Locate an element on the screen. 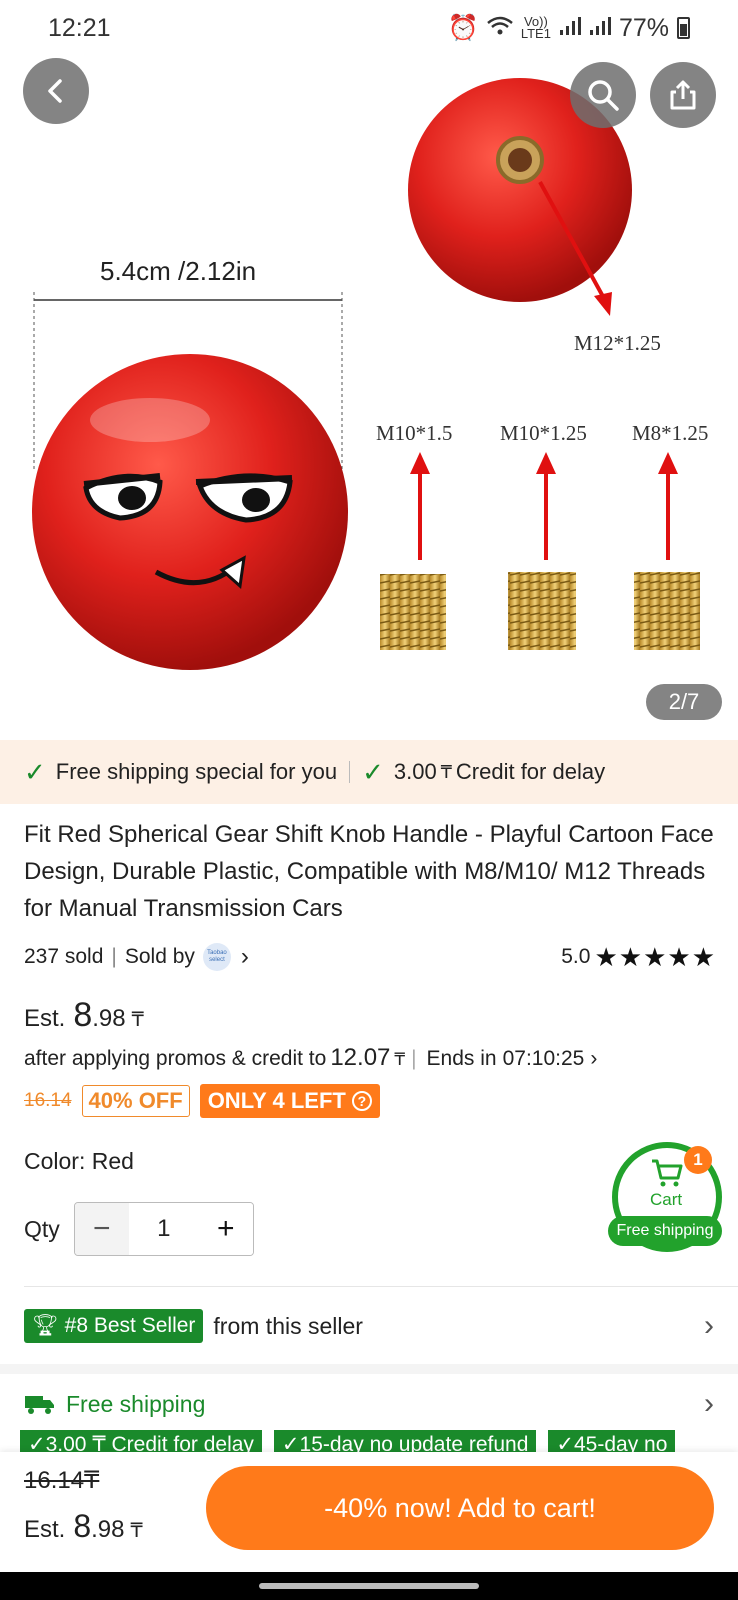 This screenshot has height=1600, width=738. image-page-indicator: 2/7 is located at coordinates (684, 702).